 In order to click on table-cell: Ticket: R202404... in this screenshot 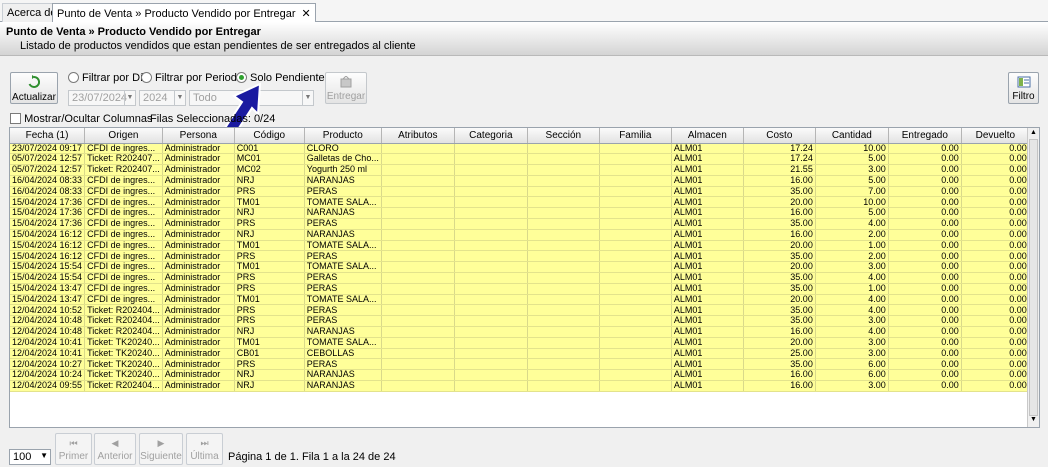, I will do `click(123, 386)`.